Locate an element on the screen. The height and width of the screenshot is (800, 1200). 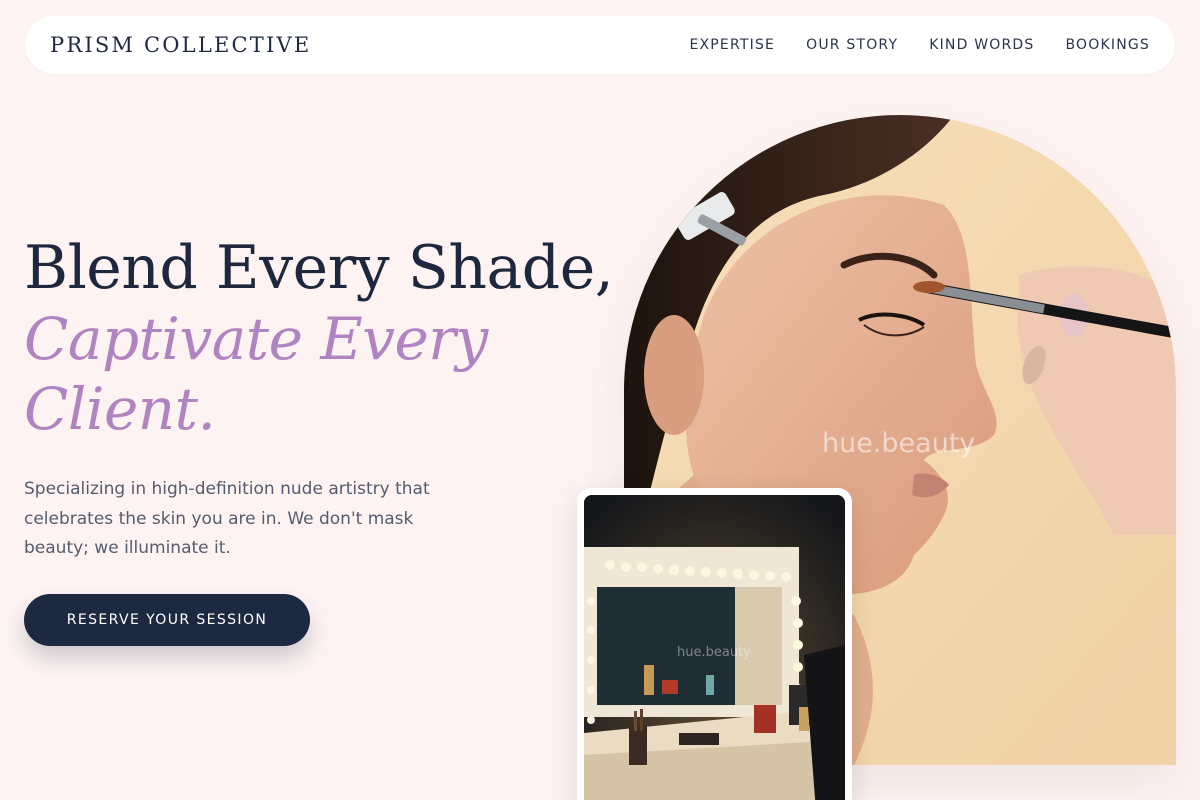
nav-link-our-story: OUR STORY is located at coordinates (852, 45).